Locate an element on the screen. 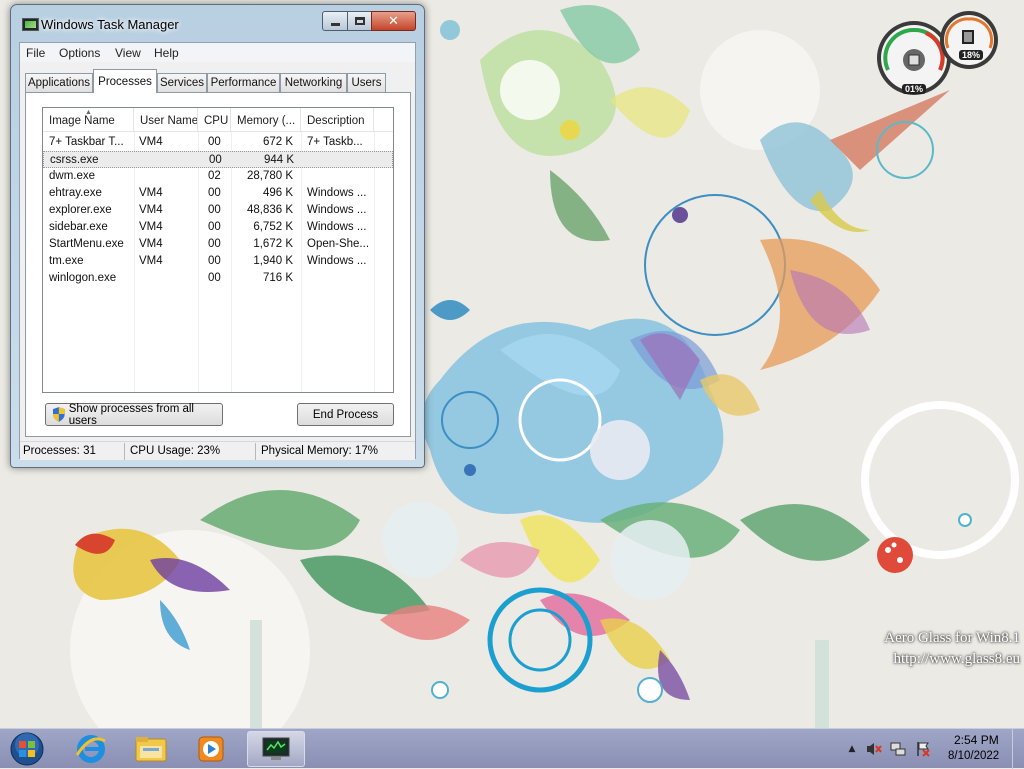 The height and width of the screenshot is (769, 1024). show-all-processes-button: Show processes from all users is located at coordinates (134, 414).